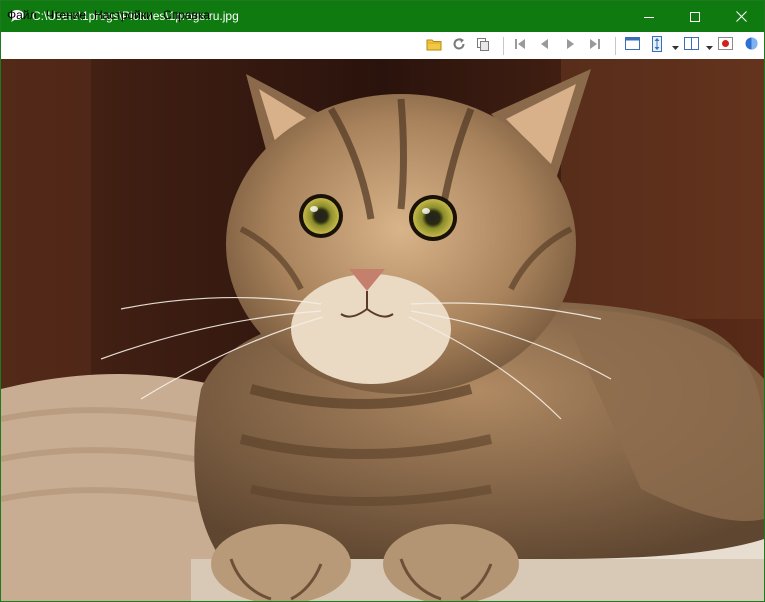 The height and width of the screenshot is (602, 765). I want to click on fit-height-dropdown, so click(675, 46).